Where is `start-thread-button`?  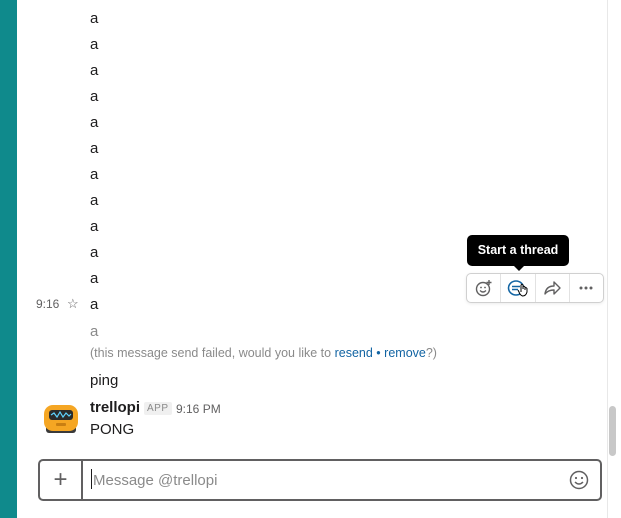
start-thread-button is located at coordinates (518, 288).